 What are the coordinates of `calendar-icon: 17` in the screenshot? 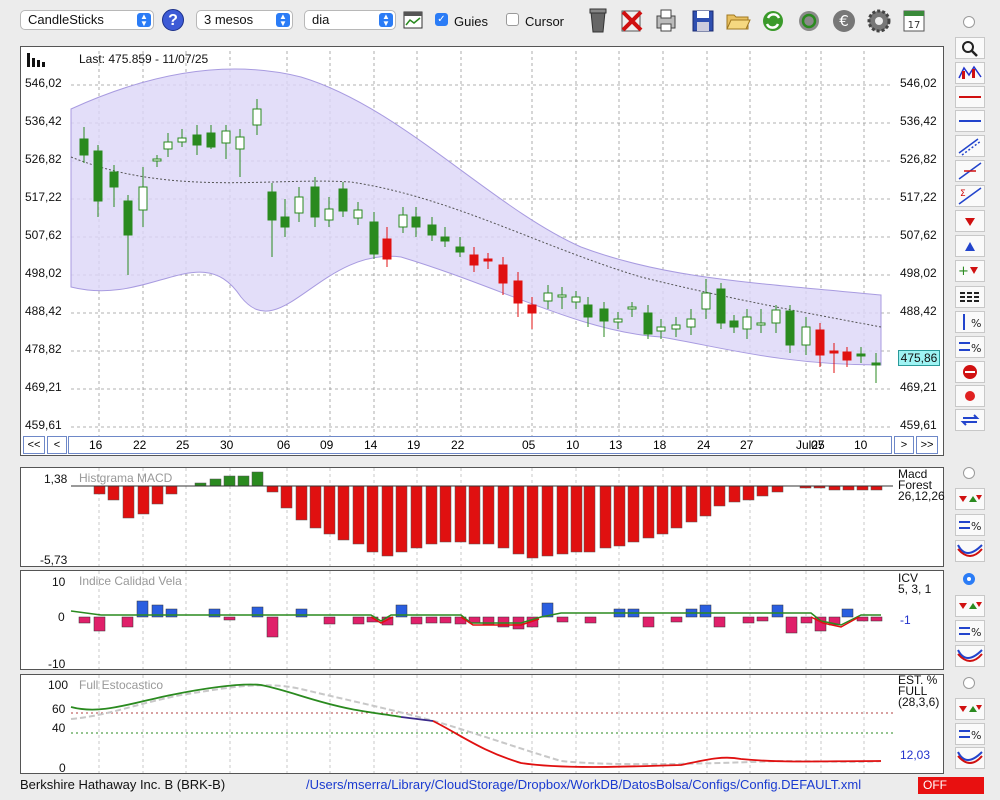 It's located at (914, 20).